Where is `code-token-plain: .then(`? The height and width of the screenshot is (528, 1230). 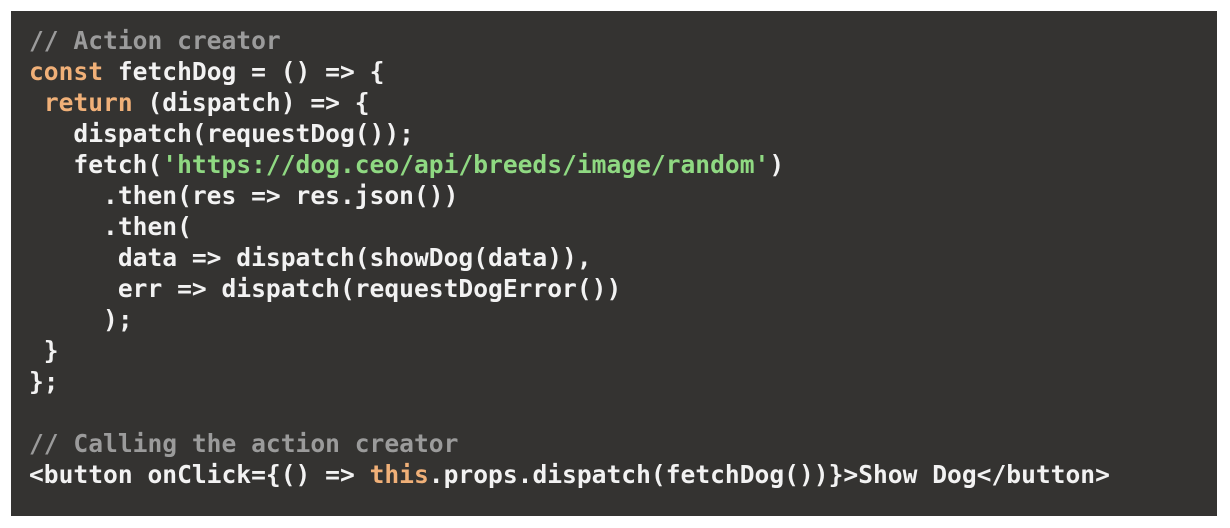
code-token-plain: .then( is located at coordinates (110, 226).